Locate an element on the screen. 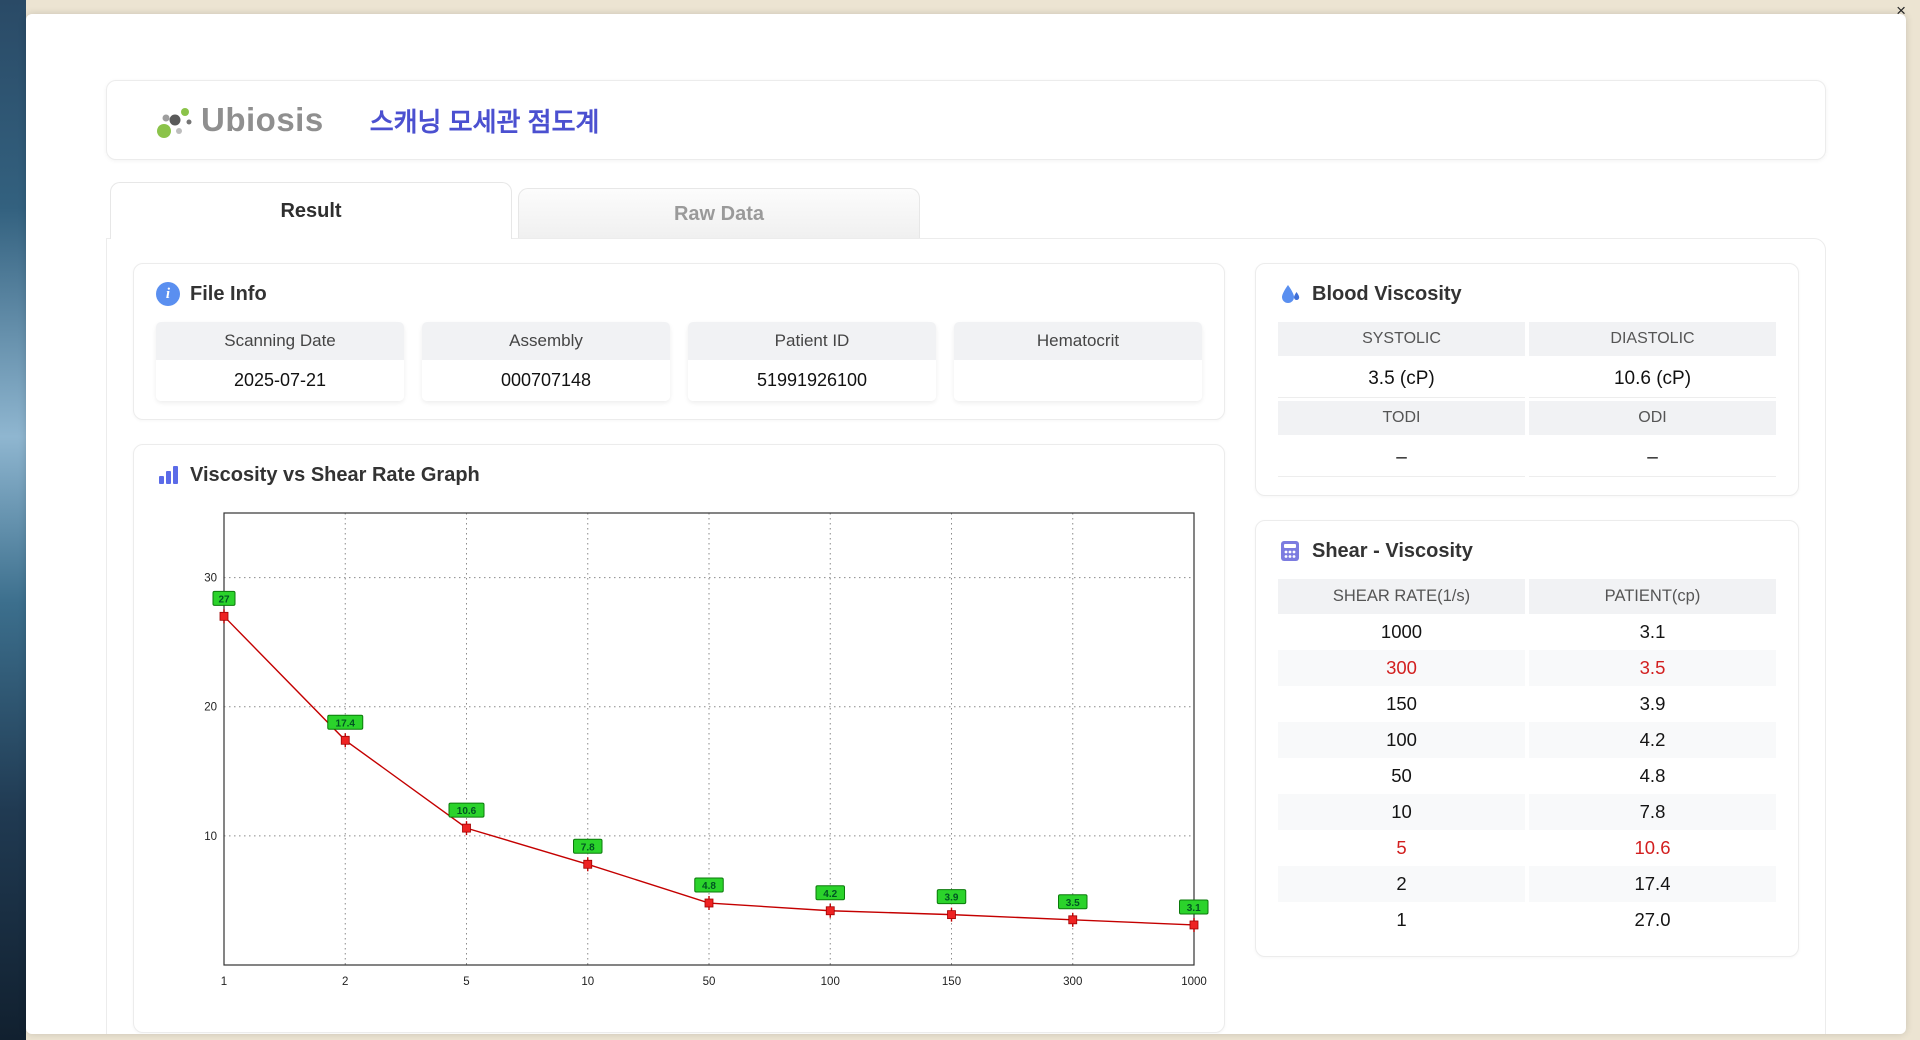 The width and height of the screenshot is (1920, 1040). svg-text: 1 is located at coordinates (224, 982).